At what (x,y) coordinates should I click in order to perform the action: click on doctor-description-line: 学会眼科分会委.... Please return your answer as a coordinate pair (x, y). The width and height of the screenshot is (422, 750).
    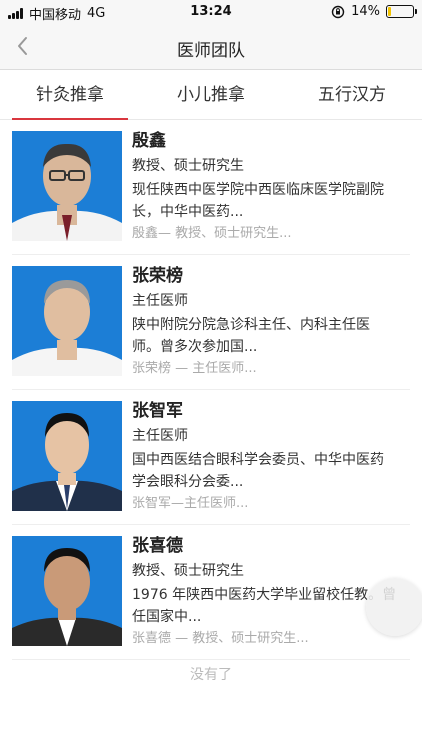
    Looking at the image, I should click on (188, 482).